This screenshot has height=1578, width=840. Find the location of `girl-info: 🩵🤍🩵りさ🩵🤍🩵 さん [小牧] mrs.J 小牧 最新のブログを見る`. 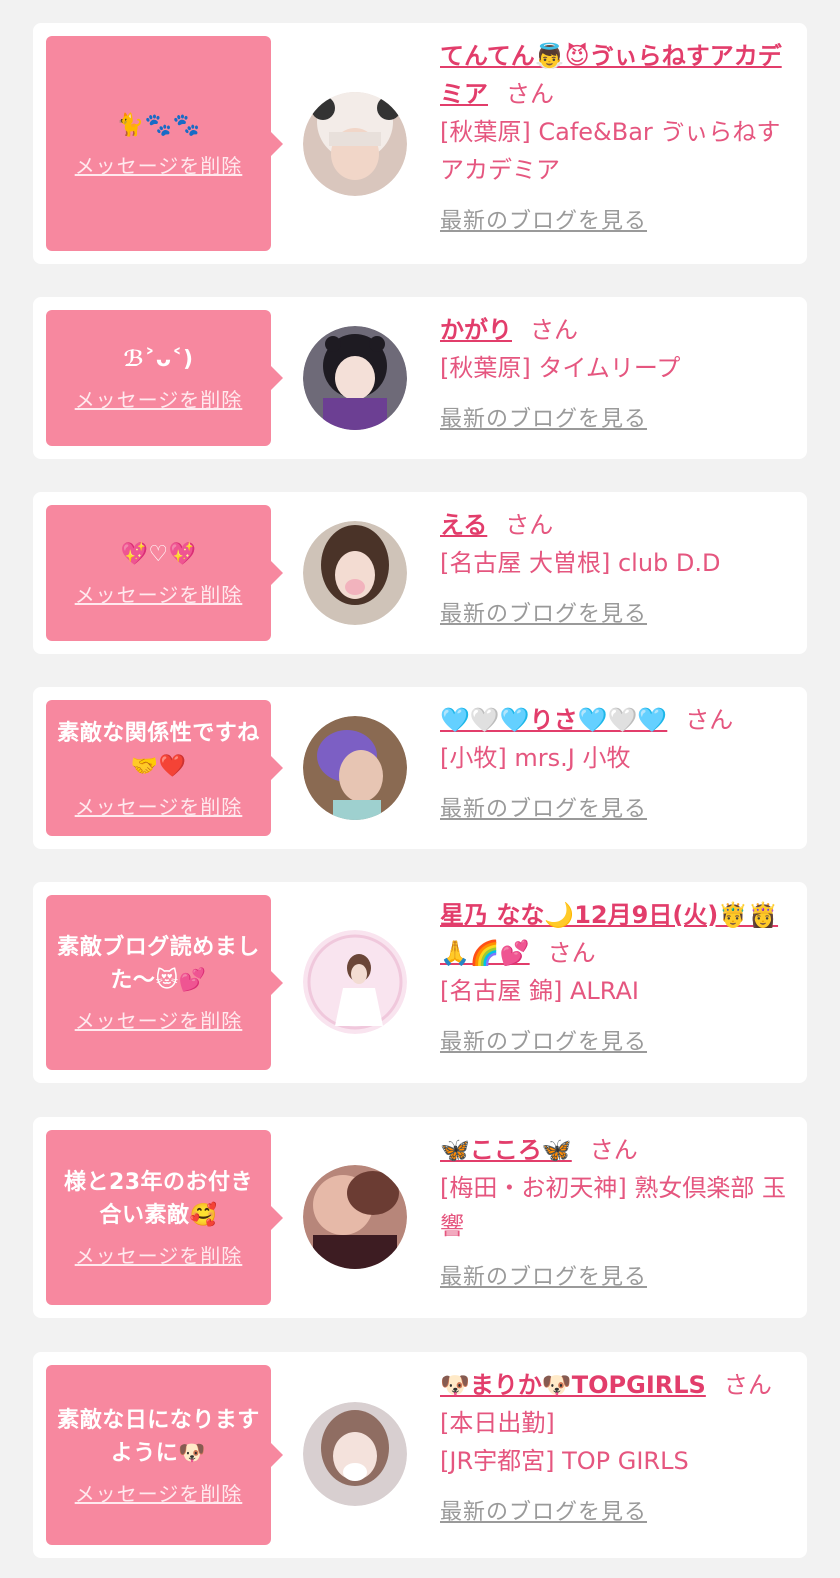

girl-info: 🩵🤍🩵りさ🩵🤍🩵 さん [小牧] mrs.J 小牧 最新のブログを見る is located at coordinates (616, 765).